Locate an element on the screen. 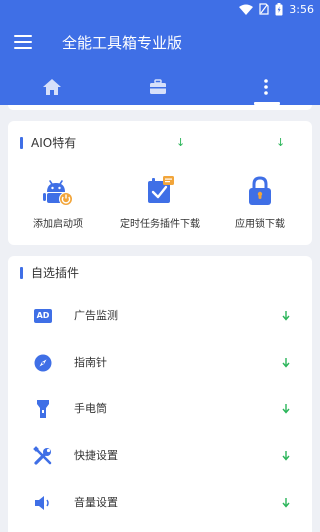  plugins-header: 自选插件 is located at coordinates (49, 273).